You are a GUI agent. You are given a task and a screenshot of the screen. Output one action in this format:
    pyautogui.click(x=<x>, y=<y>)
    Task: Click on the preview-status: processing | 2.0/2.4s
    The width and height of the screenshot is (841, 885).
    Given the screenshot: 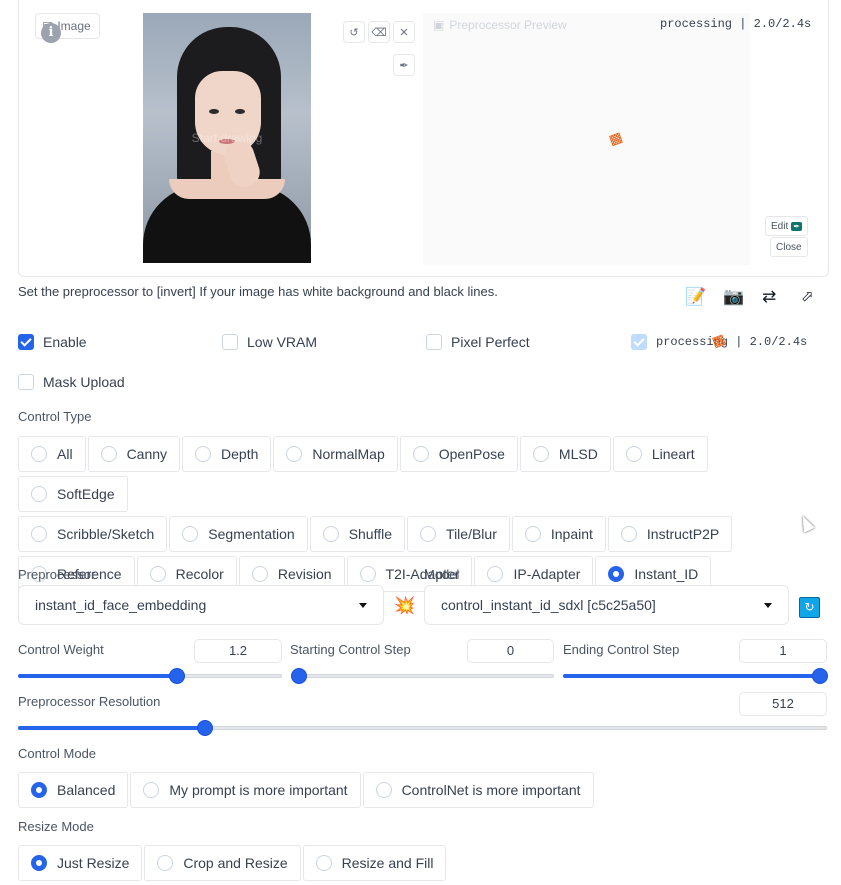 What is the action you would take?
    pyautogui.click(x=736, y=24)
    